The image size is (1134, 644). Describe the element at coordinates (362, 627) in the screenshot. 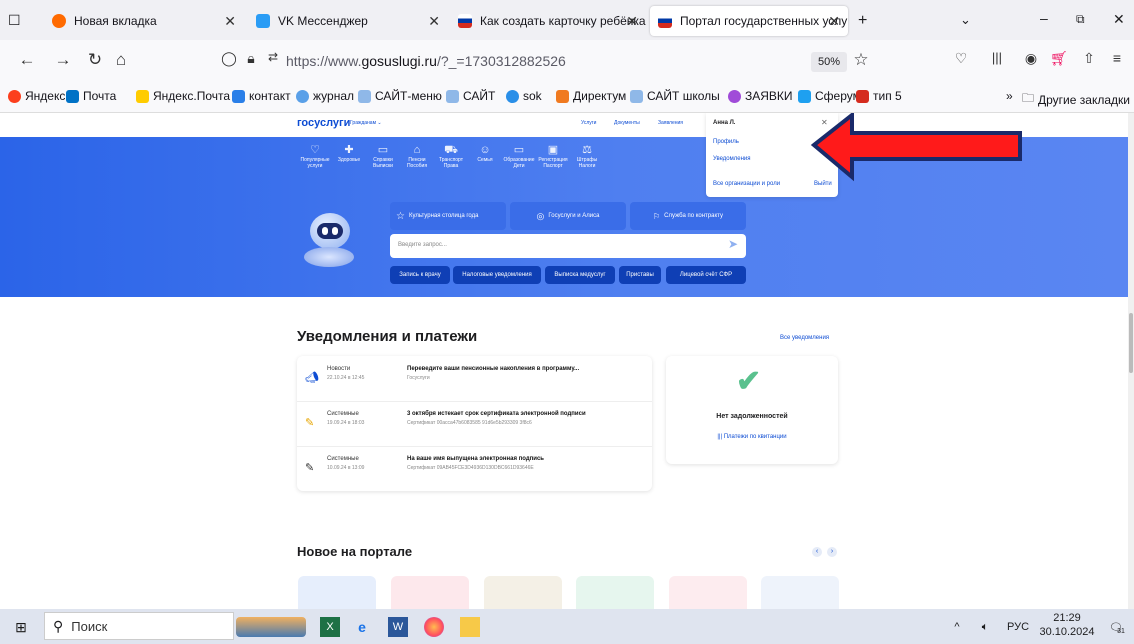

I see `ie-icon: e` at that location.